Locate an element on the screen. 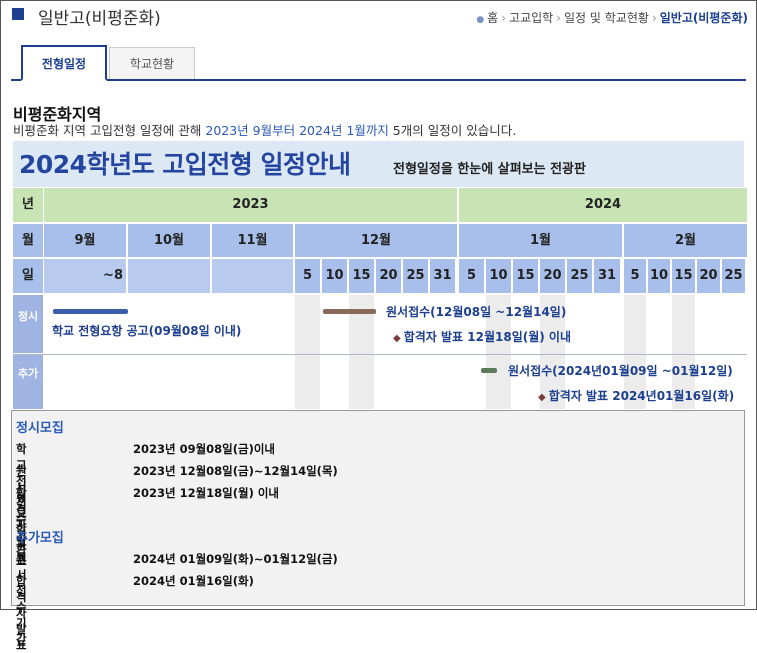  tab-schedule: 전형일정 is located at coordinates (64, 63).